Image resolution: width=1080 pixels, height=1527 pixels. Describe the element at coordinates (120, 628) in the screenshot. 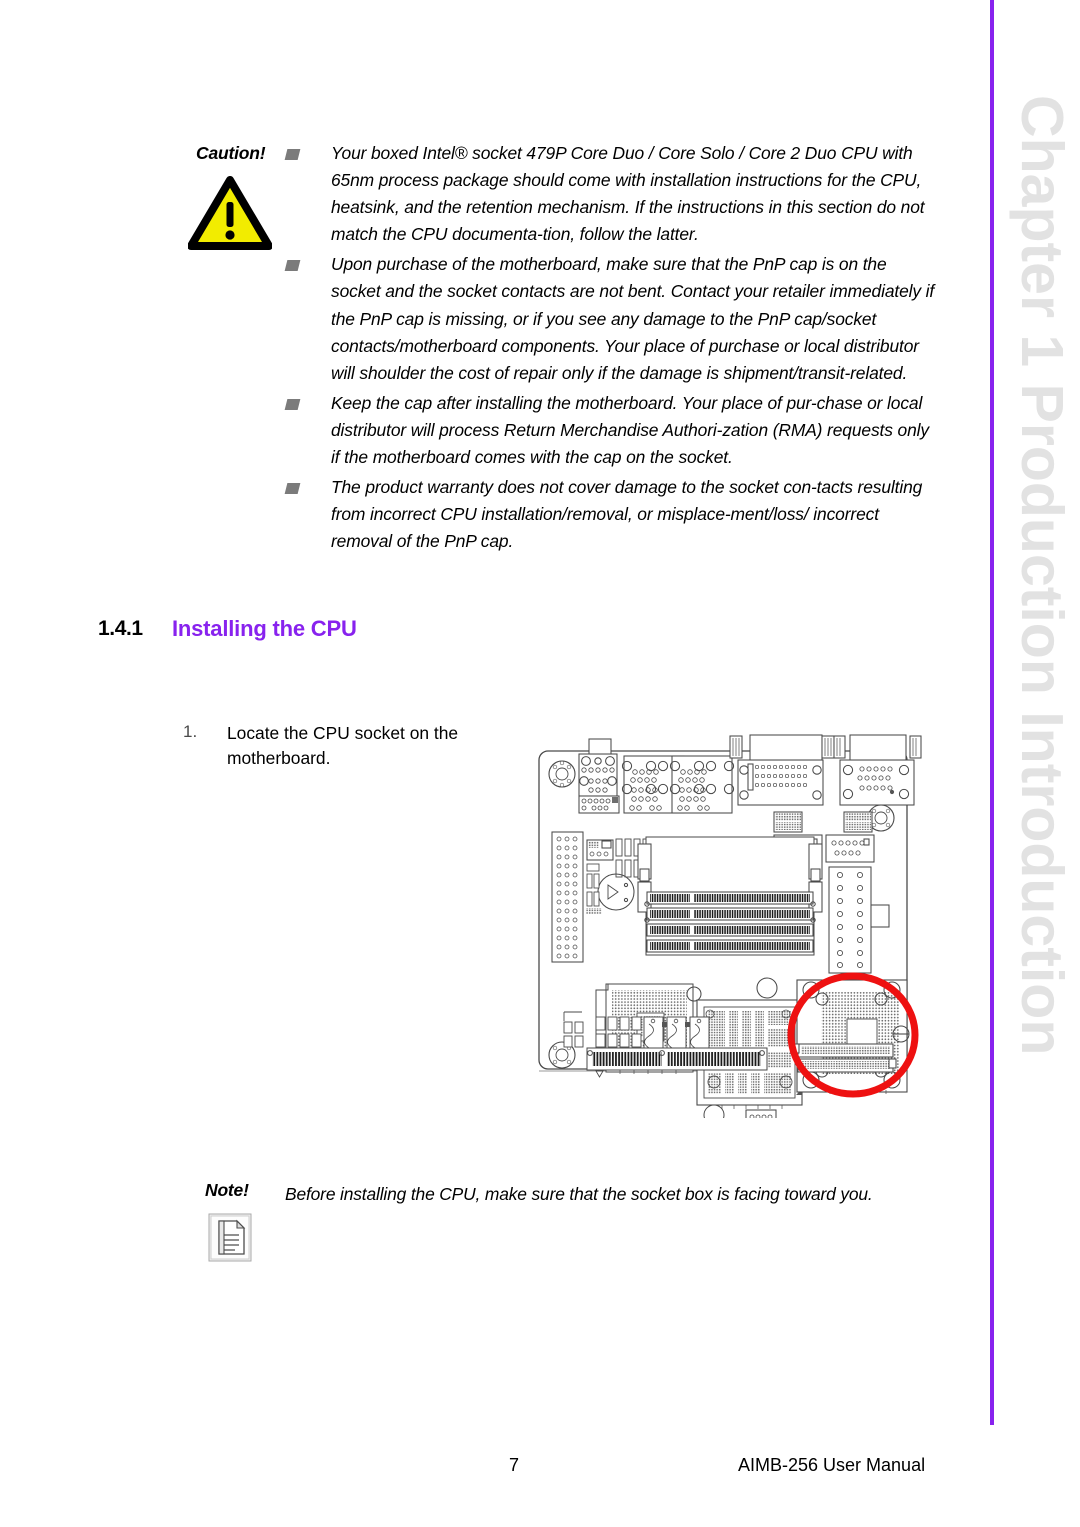

I see `section-number: 1.4.1` at that location.